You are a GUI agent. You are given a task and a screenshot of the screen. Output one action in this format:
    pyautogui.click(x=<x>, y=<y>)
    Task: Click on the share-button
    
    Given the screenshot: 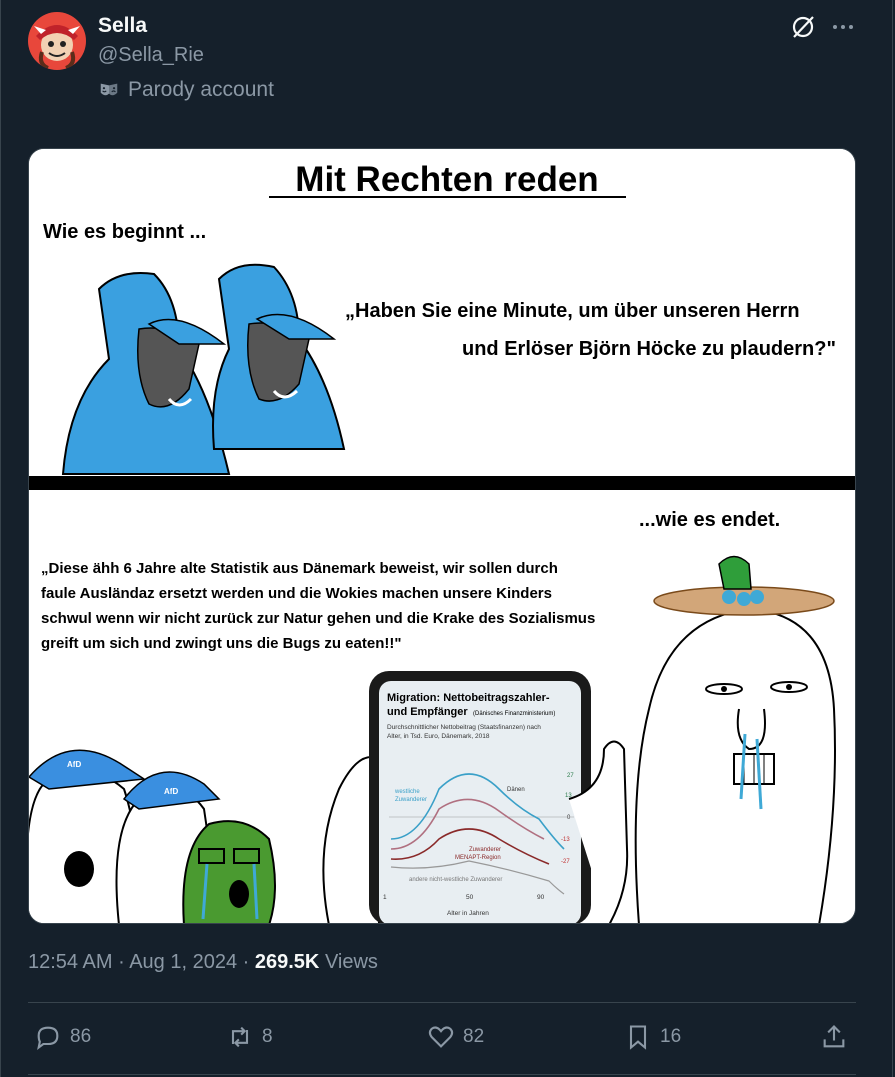 What is the action you would take?
    pyautogui.click(x=834, y=1037)
    